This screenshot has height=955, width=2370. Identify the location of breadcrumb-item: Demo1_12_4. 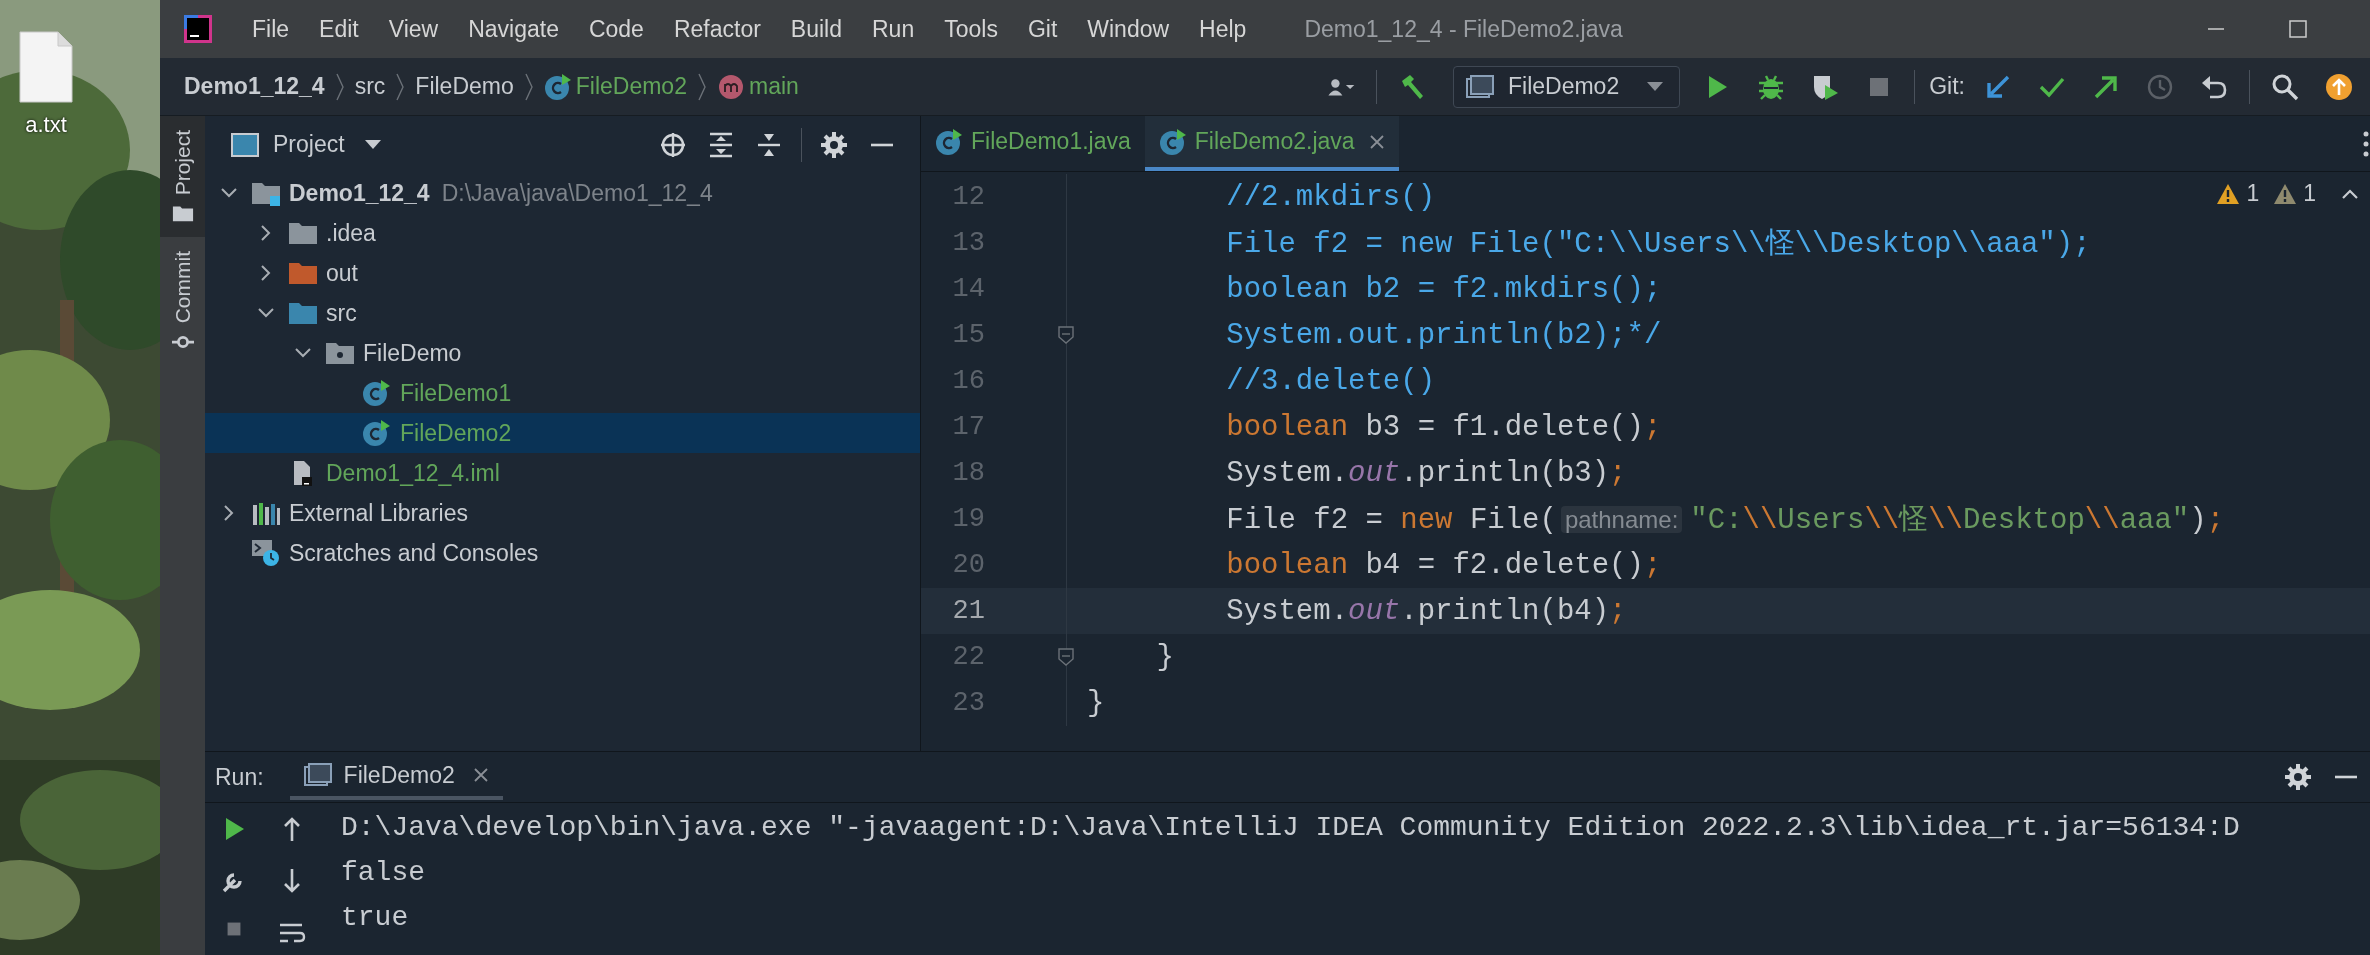
(254, 86).